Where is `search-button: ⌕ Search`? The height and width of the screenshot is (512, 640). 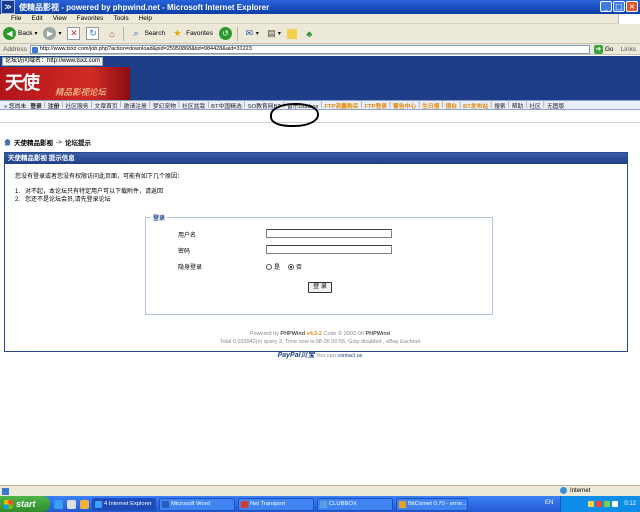
search-button: ⌕ Search is located at coordinates (147, 34).